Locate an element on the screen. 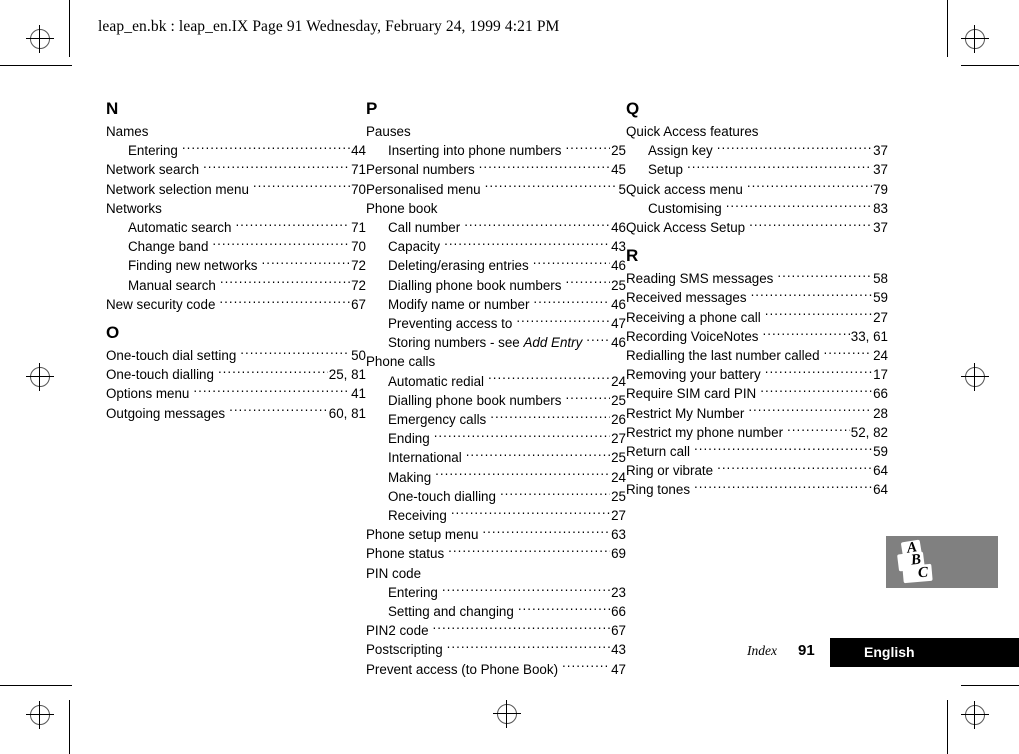 The height and width of the screenshot is (754, 1019). index-entry-page: 17 is located at coordinates (880, 375).